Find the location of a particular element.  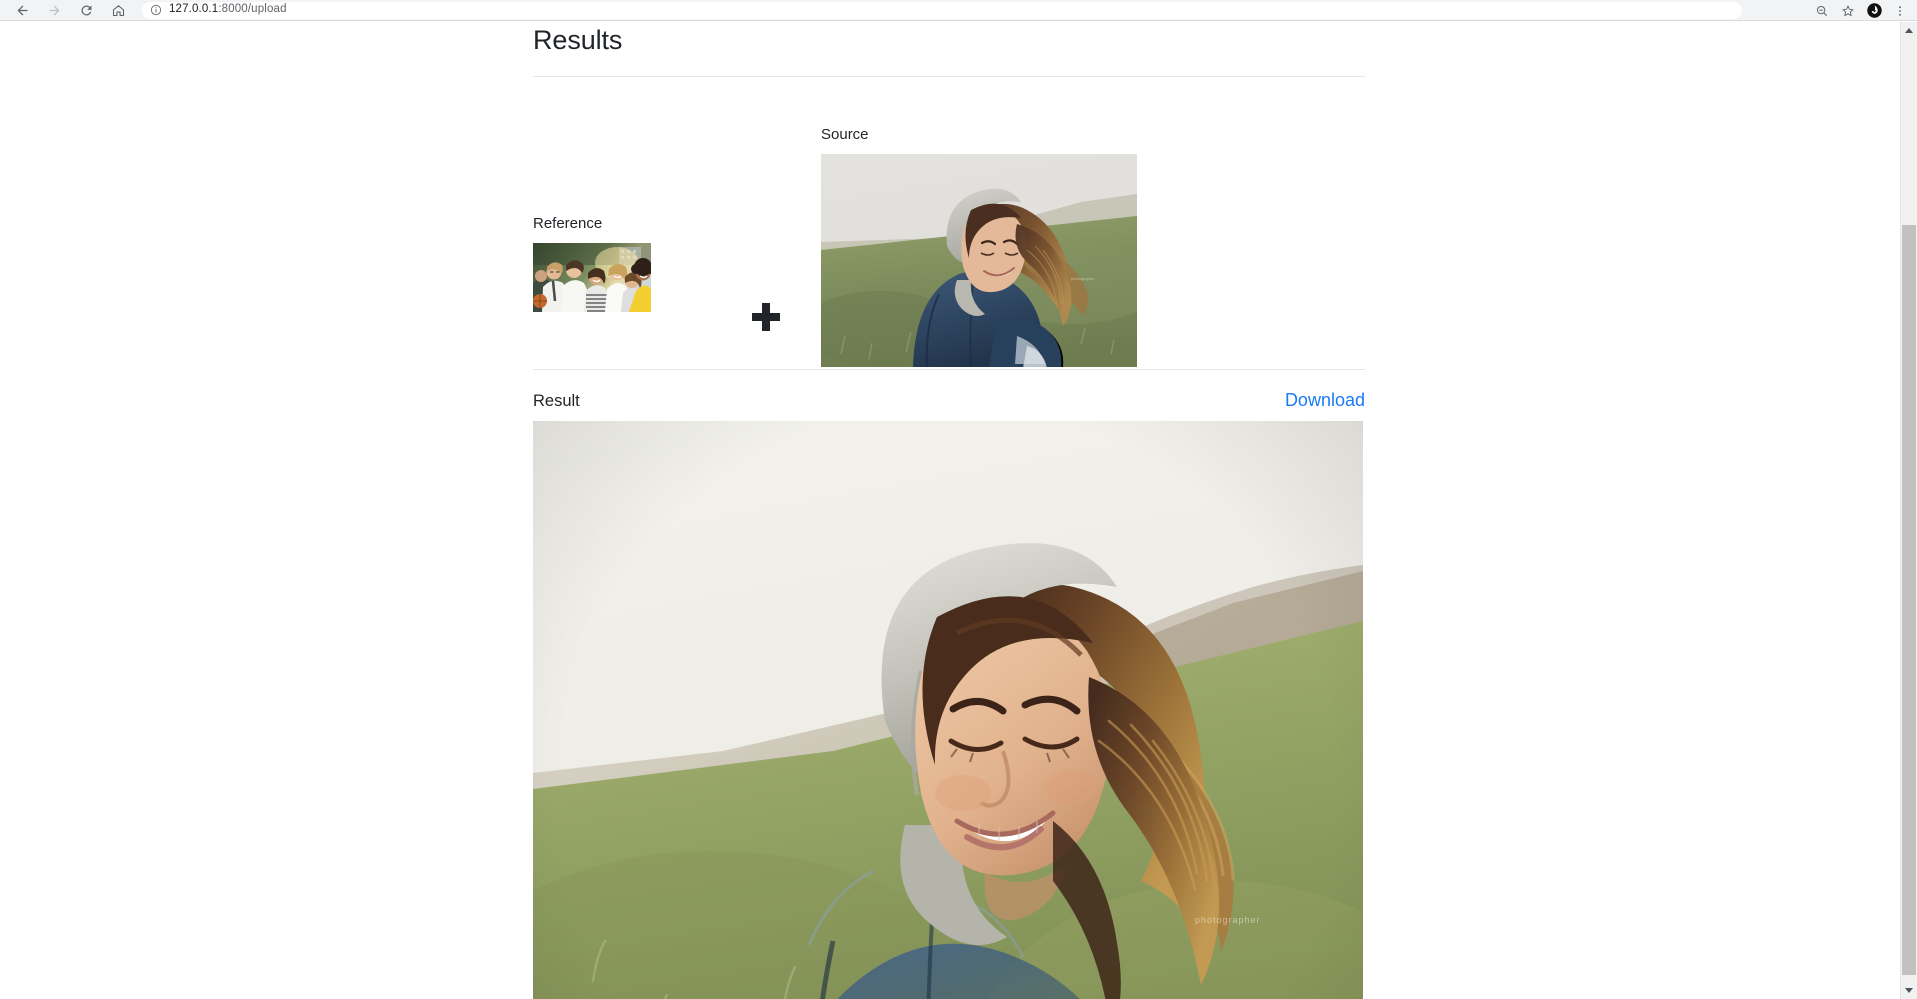

forward-button is located at coordinates (54, 10).